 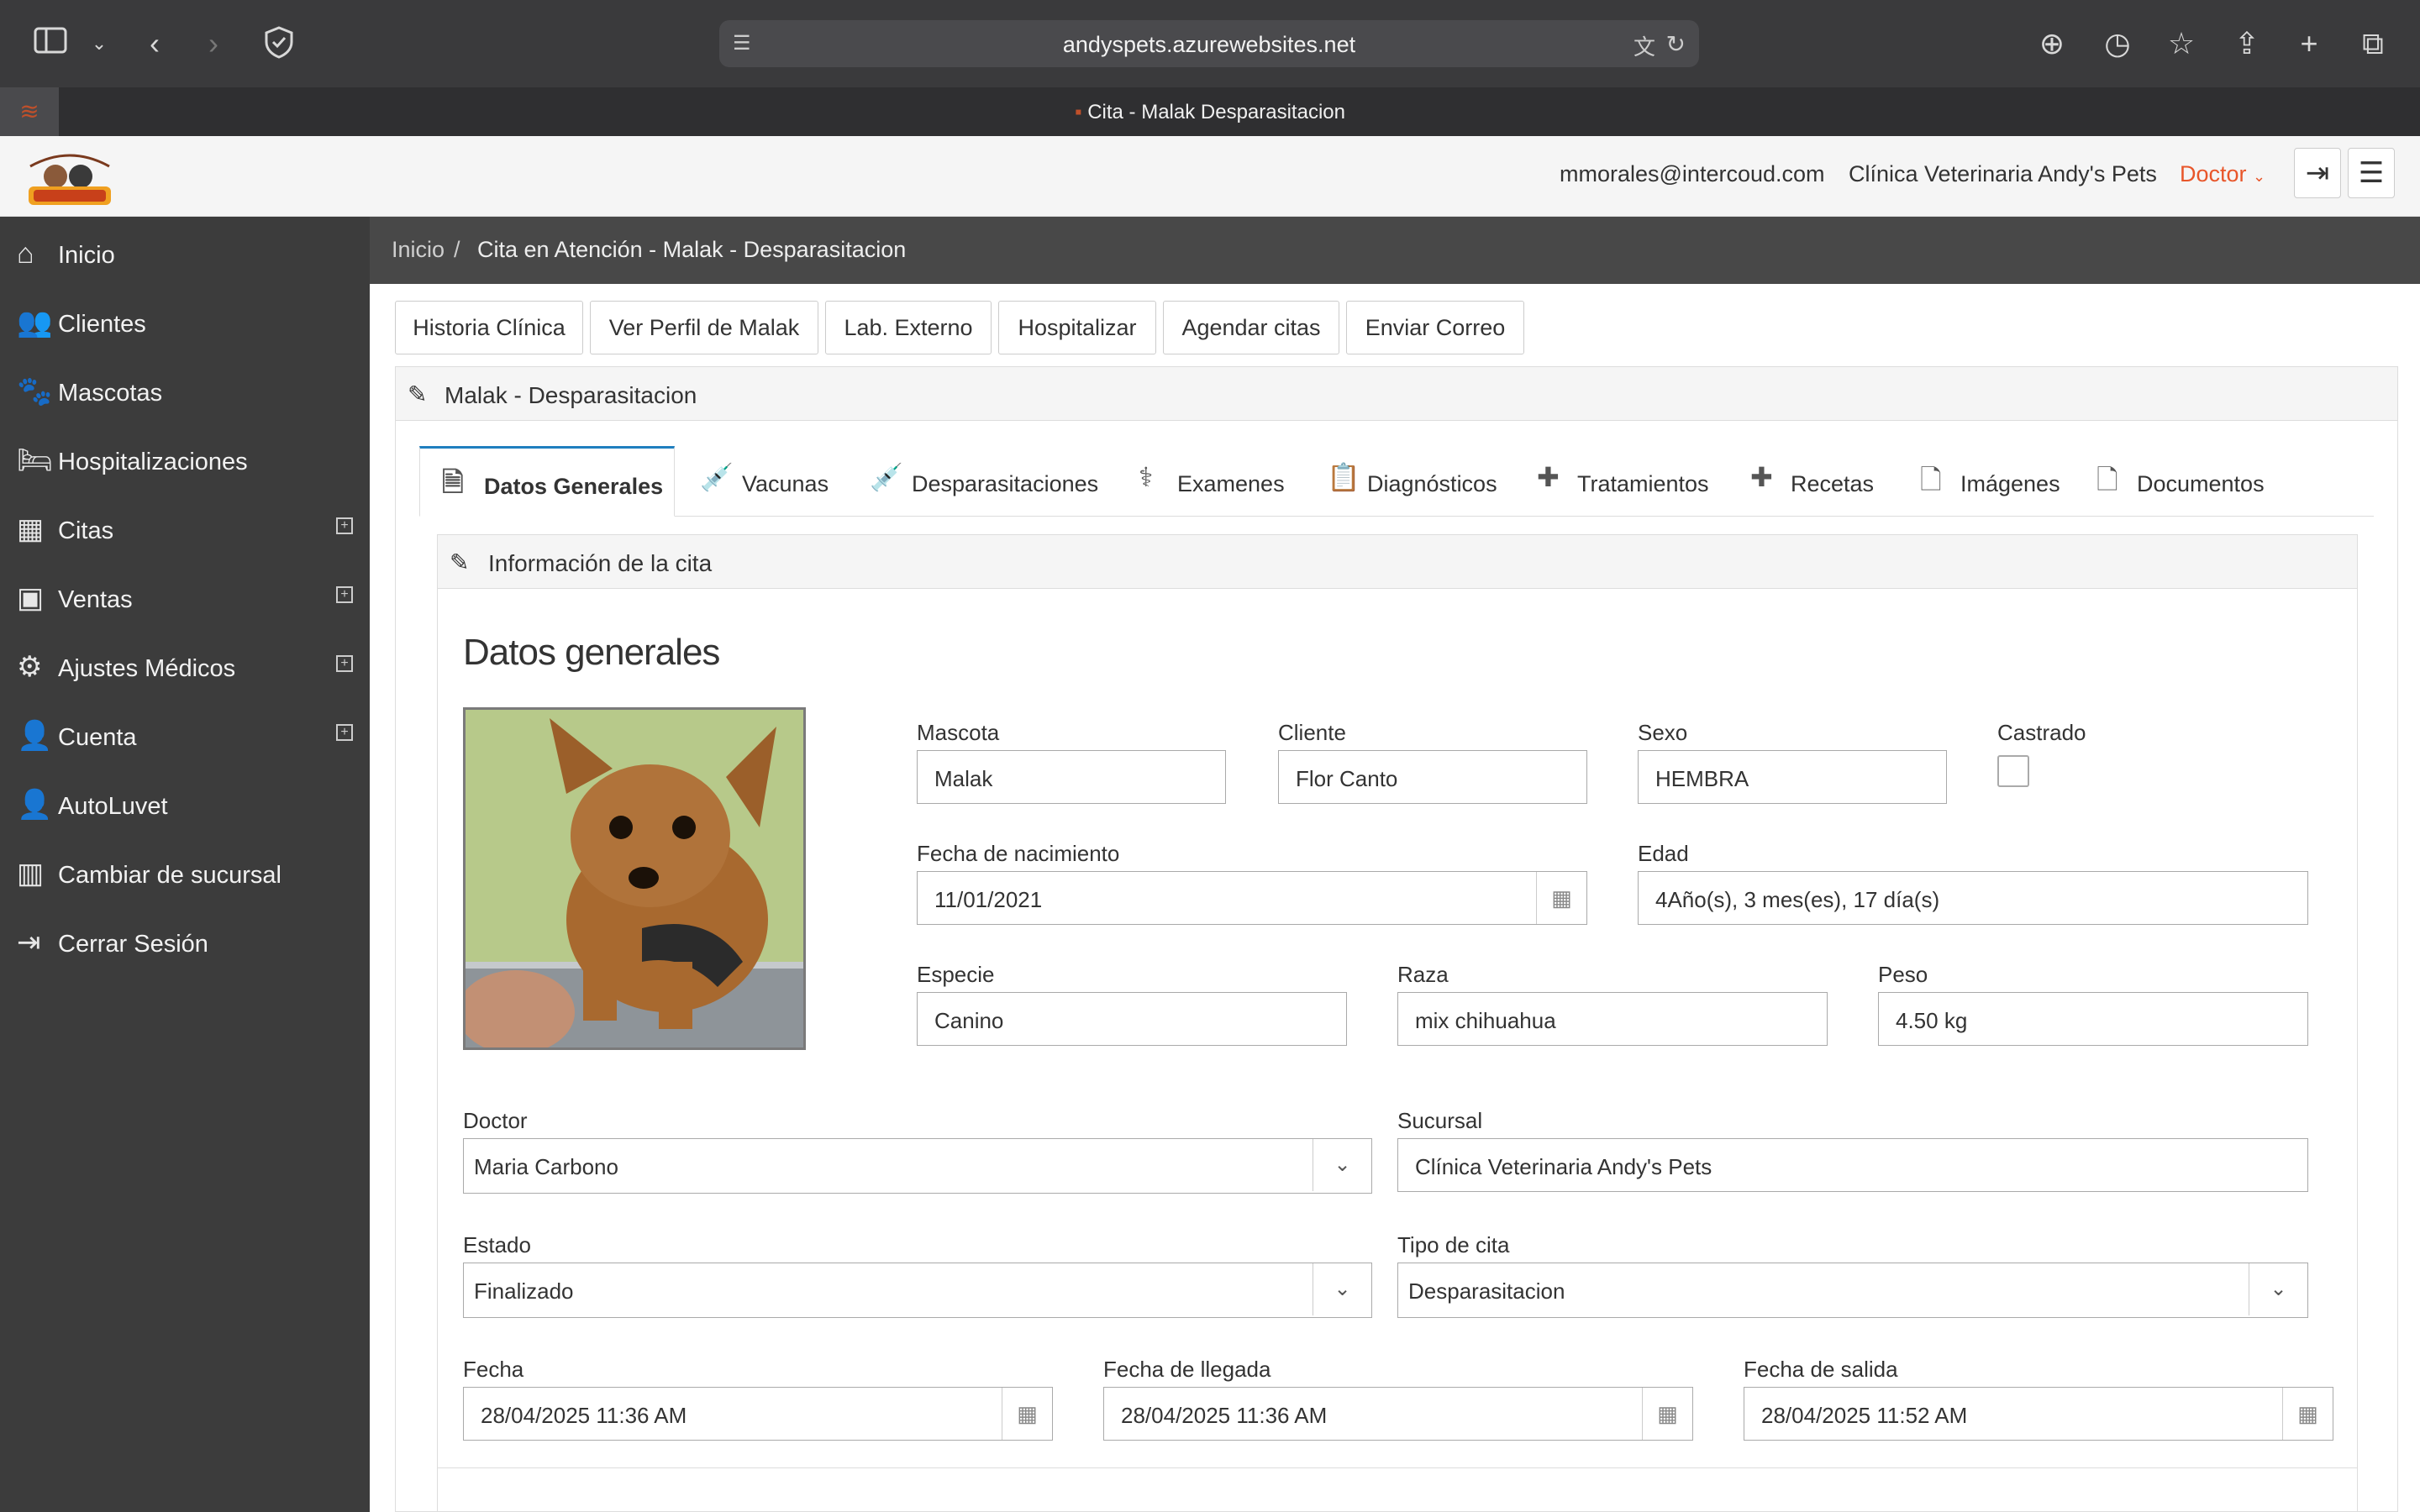 I want to click on tab-label: Vacunas, so click(x=785, y=483).